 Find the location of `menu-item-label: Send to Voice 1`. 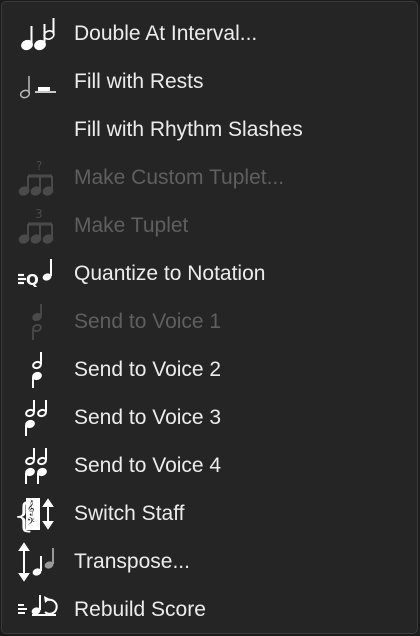

menu-item-label: Send to Voice 1 is located at coordinates (148, 321).